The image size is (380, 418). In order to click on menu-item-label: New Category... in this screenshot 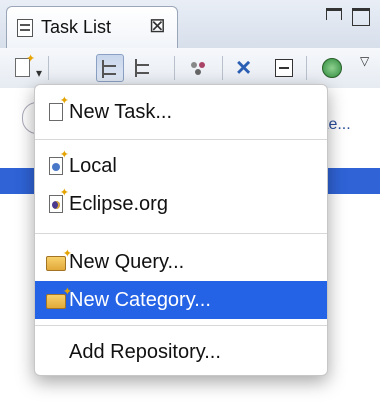, I will do `click(140, 300)`.